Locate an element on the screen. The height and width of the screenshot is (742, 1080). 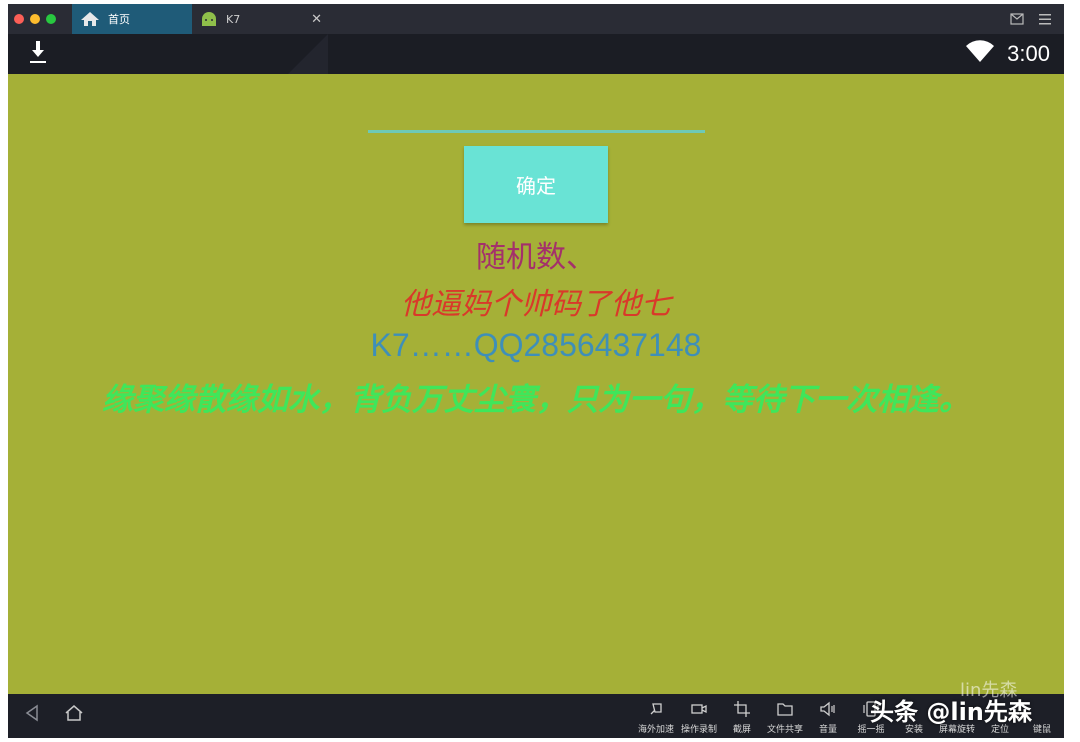
back-icon is located at coordinates (32, 715).